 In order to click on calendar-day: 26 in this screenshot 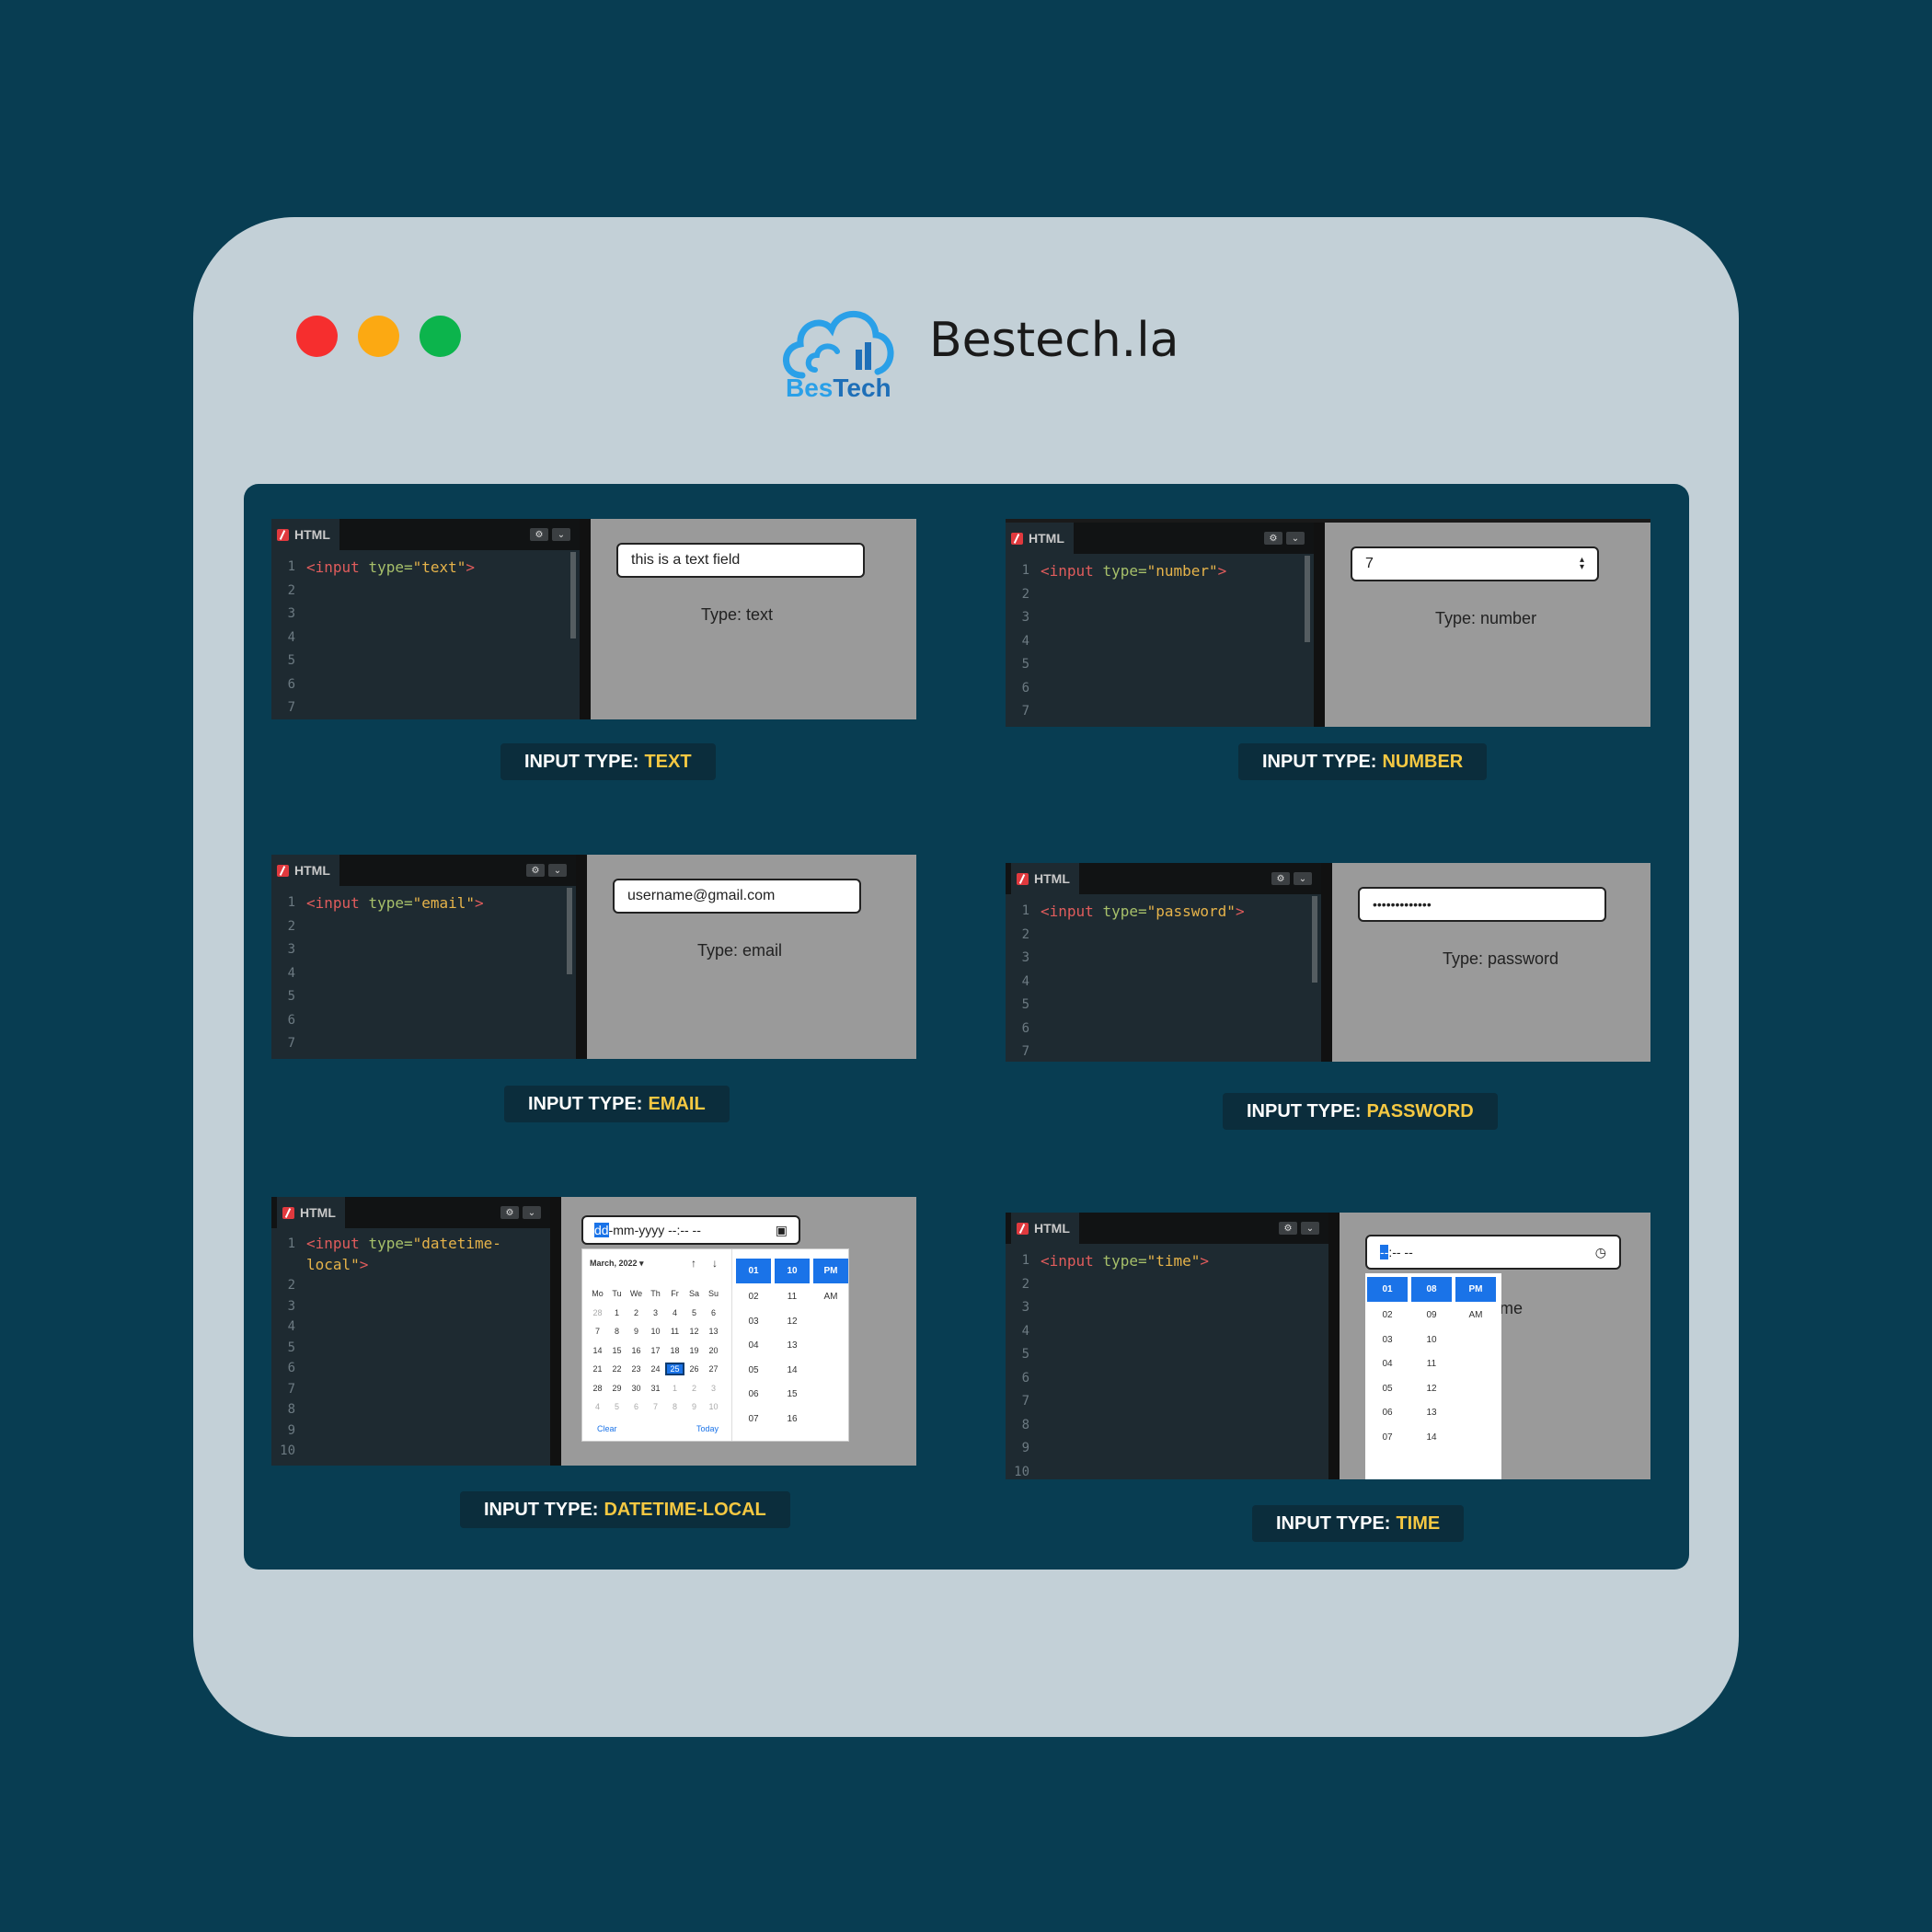, I will do `click(694, 1369)`.